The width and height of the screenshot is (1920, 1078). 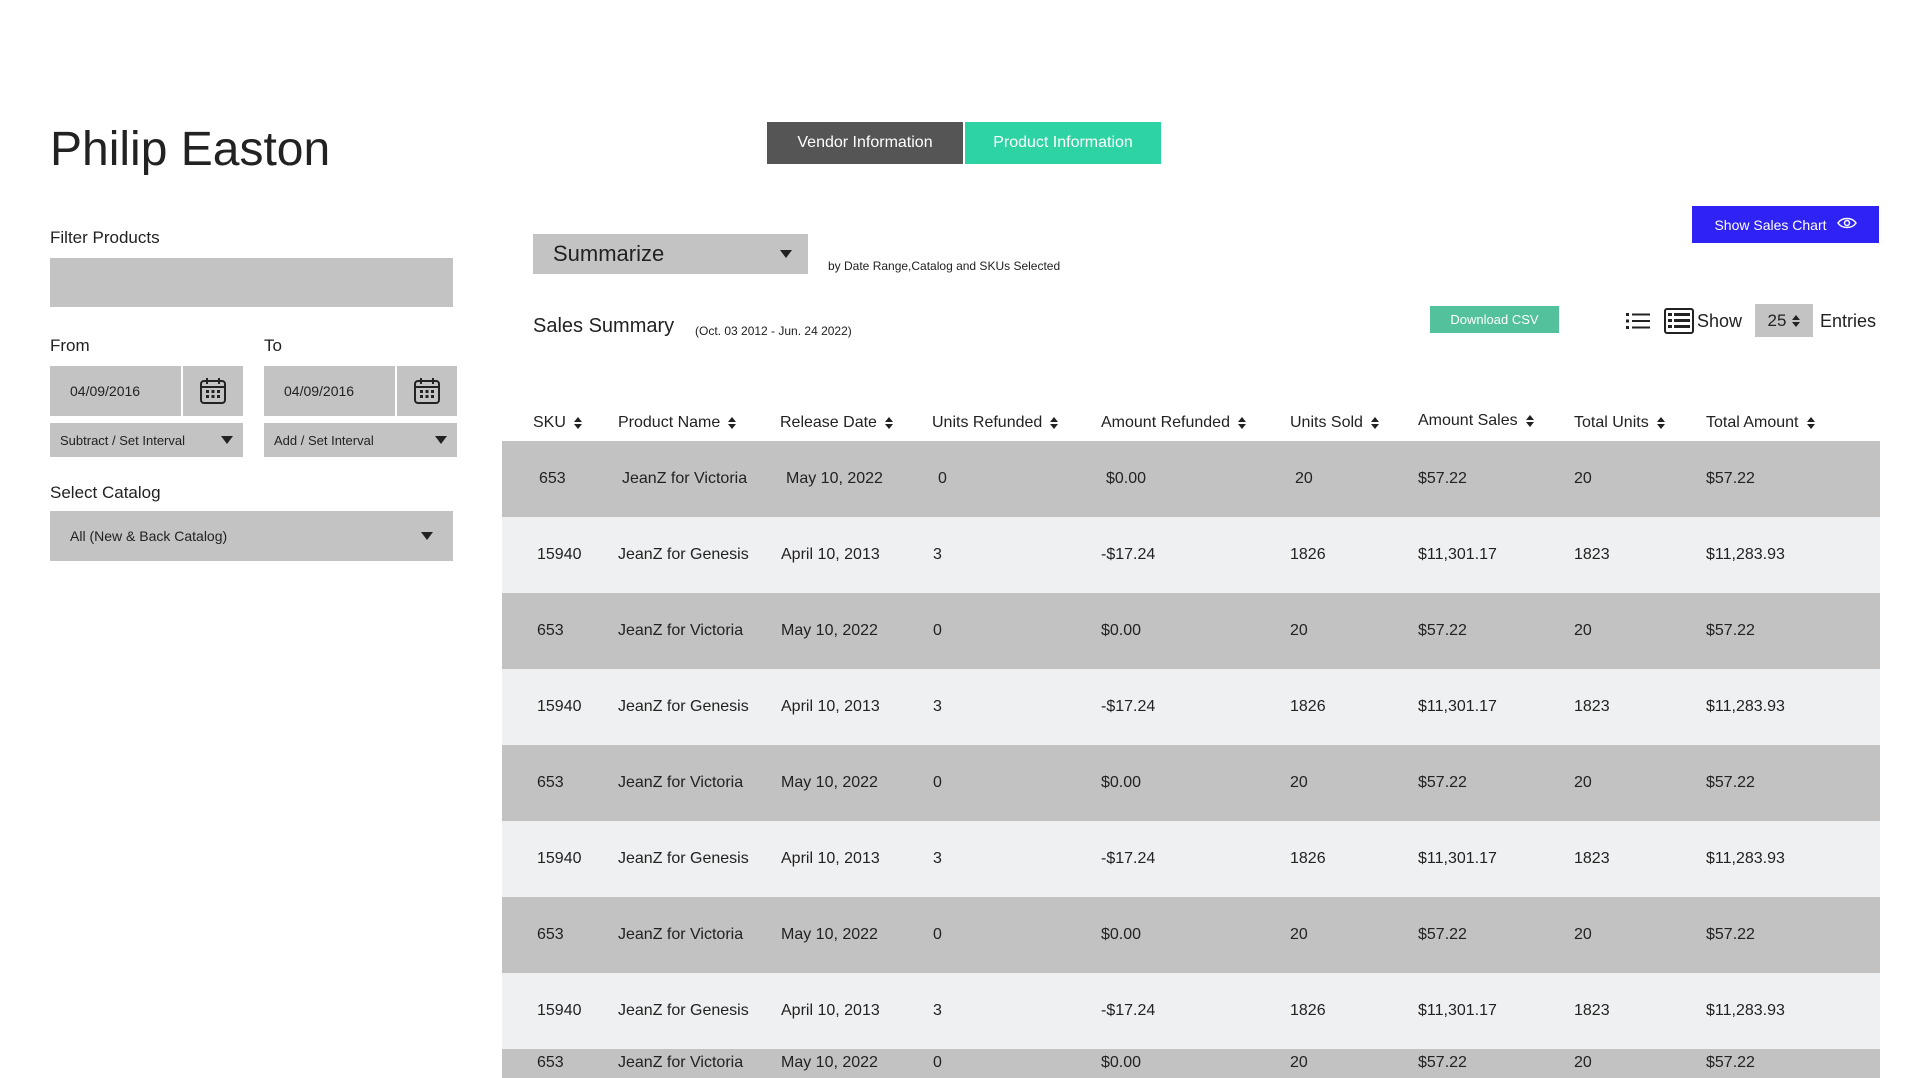 I want to click on dropdown-arrow-icon, so click(x=427, y=536).